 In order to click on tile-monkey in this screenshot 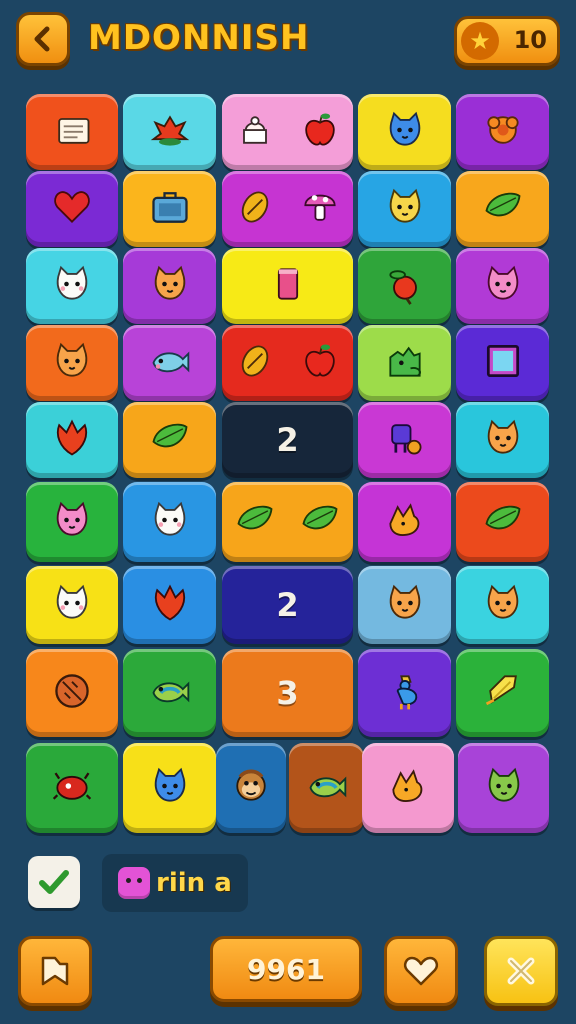, I will do `click(251, 788)`.